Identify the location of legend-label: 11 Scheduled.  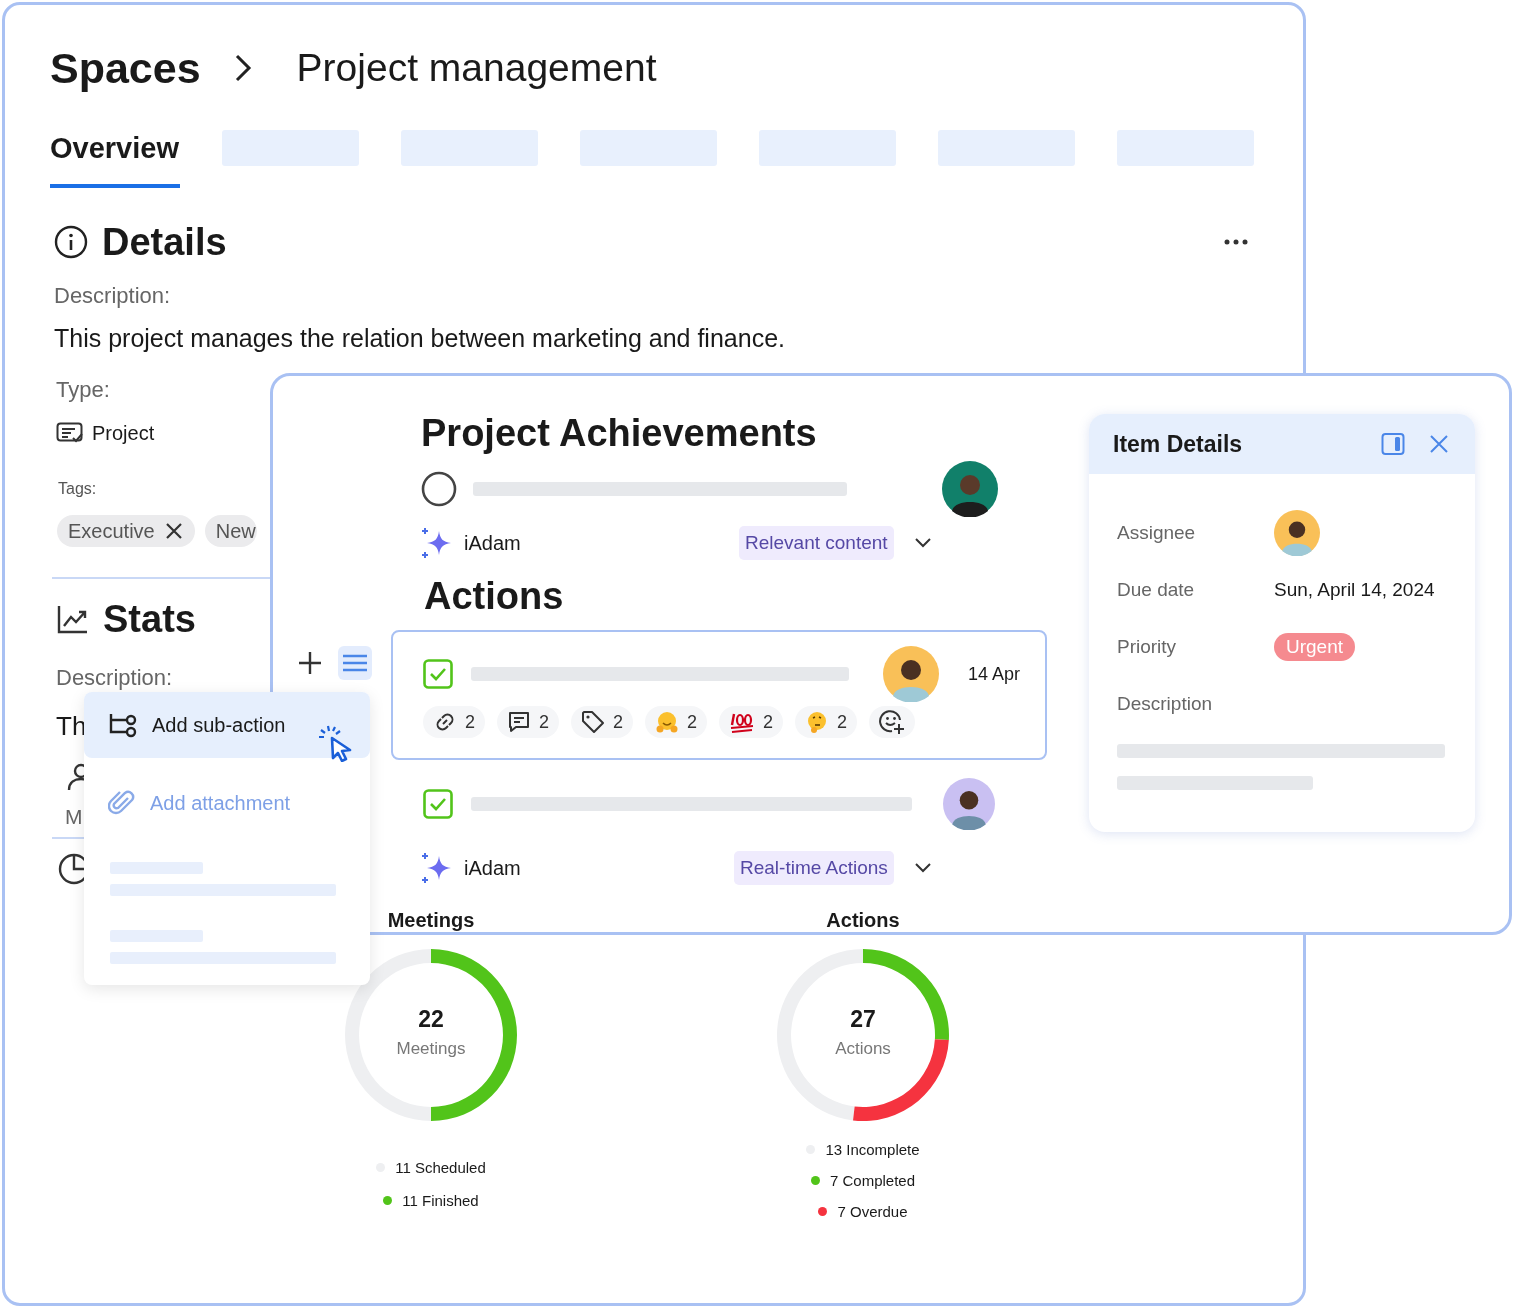
(440, 1167).